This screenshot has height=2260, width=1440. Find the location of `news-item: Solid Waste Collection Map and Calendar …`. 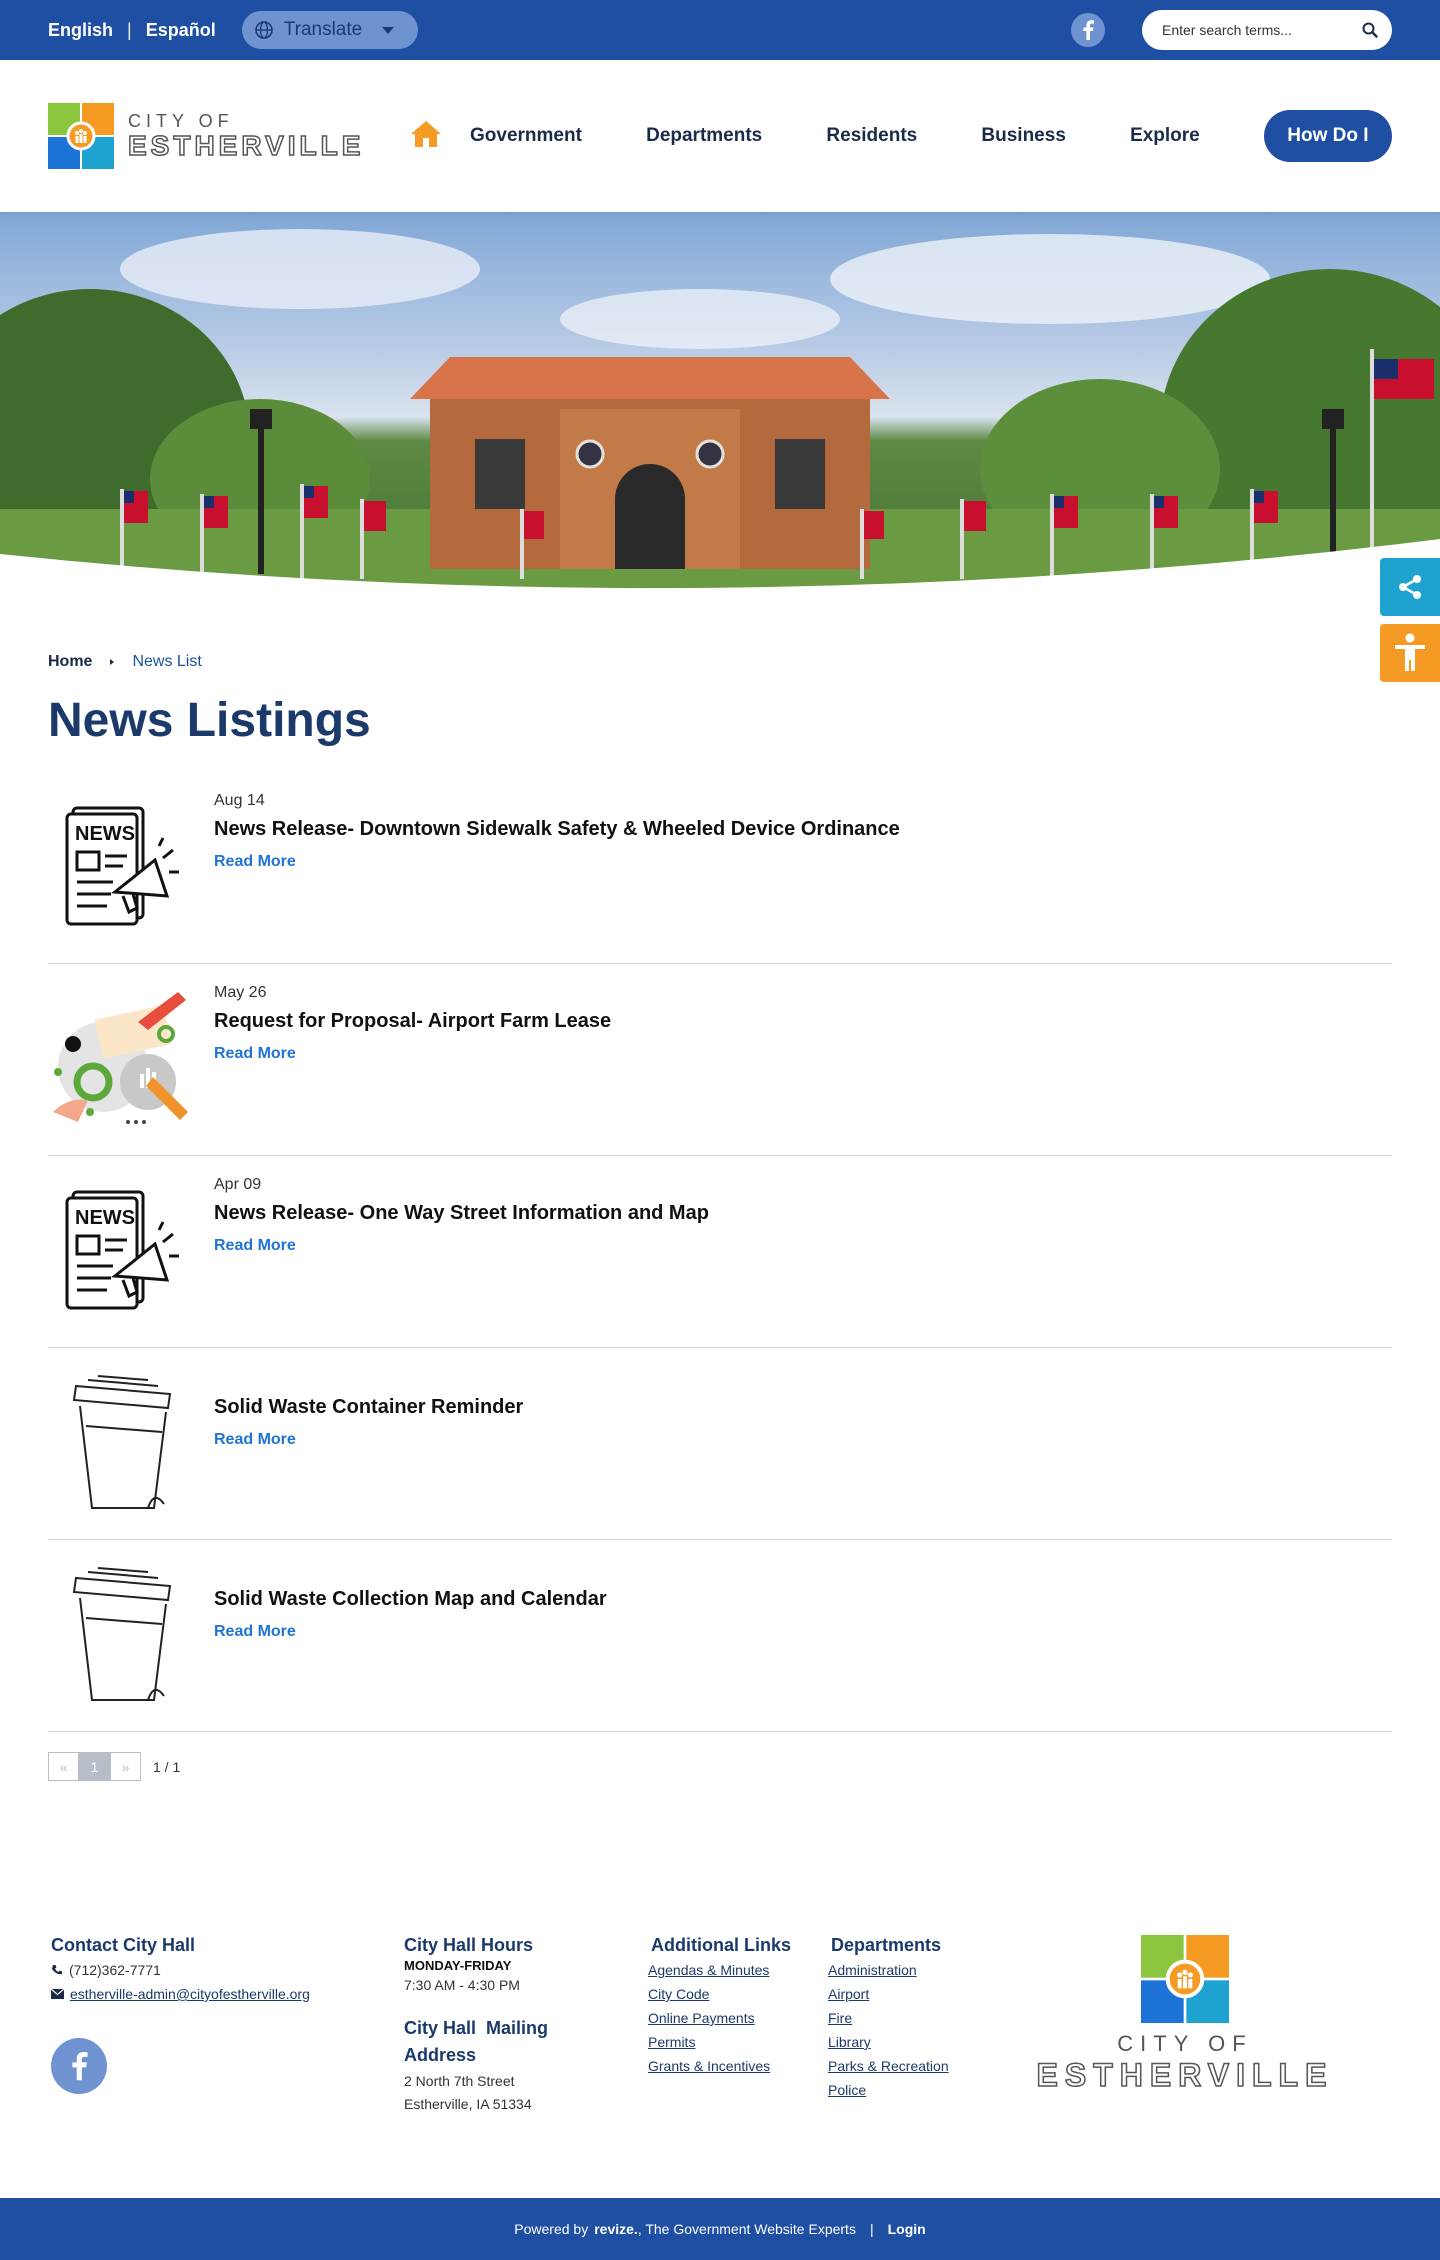

news-item: Solid Waste Collection Map and Calendar … is located at coordinates (720, 1636).